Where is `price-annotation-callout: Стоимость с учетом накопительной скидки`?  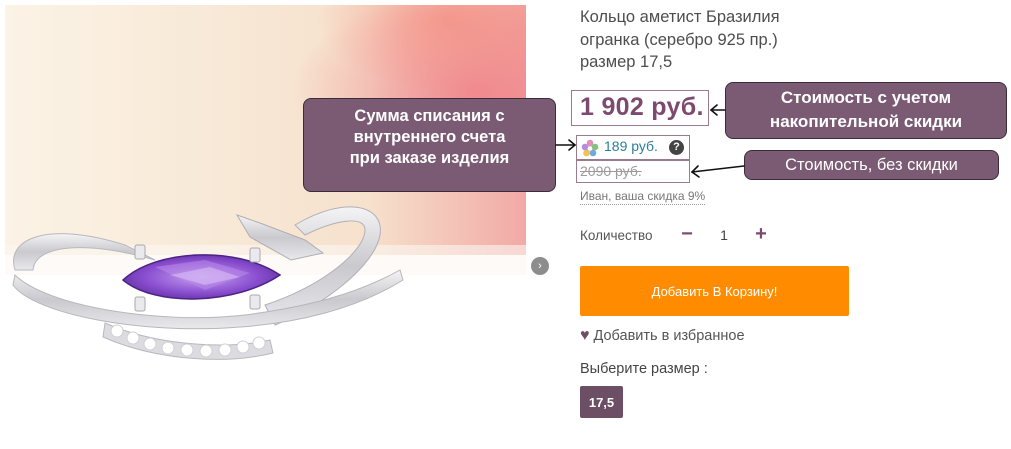
price-annotation-callout: Стоимость с учетом накопительной скидки is located at coordinates (866, 110).